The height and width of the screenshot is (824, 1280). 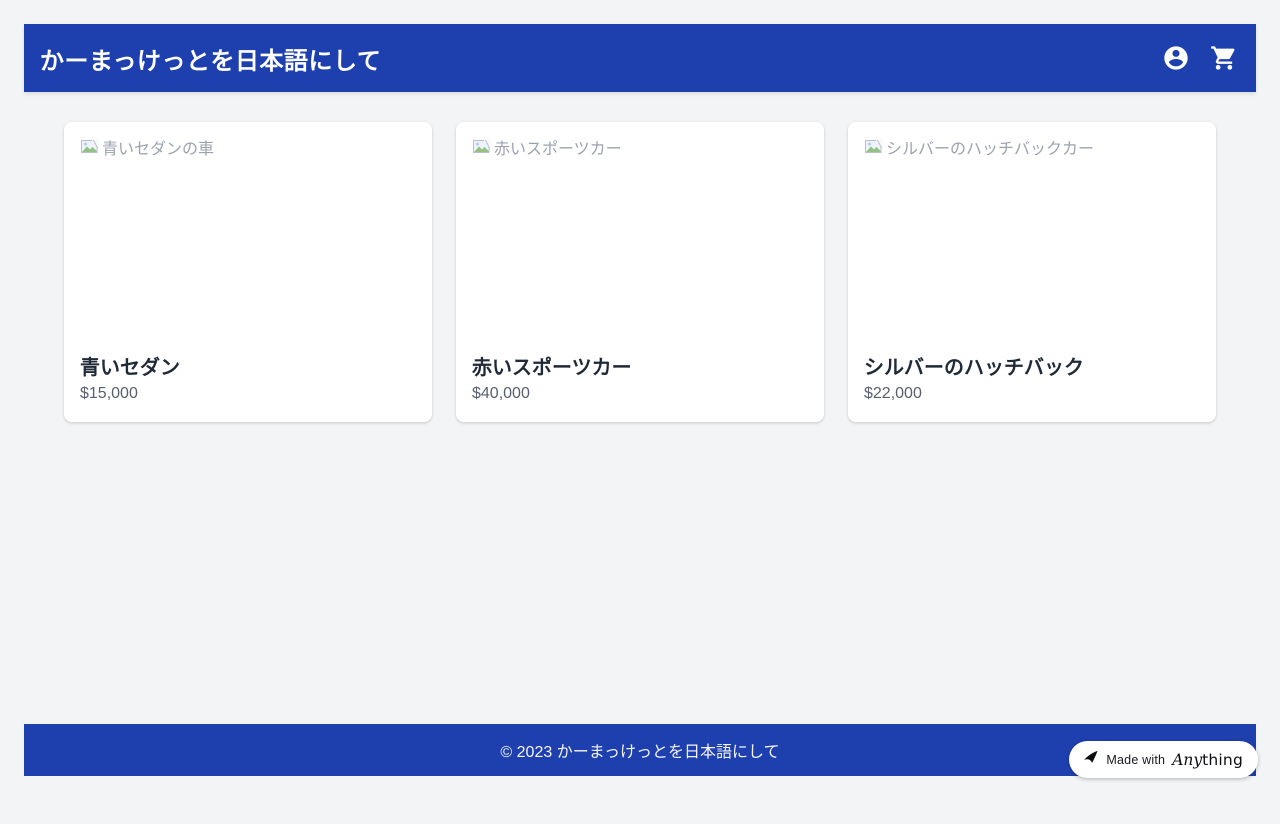 I want to click on brand-wordmark: Anything, so click(x=1207, y=760).